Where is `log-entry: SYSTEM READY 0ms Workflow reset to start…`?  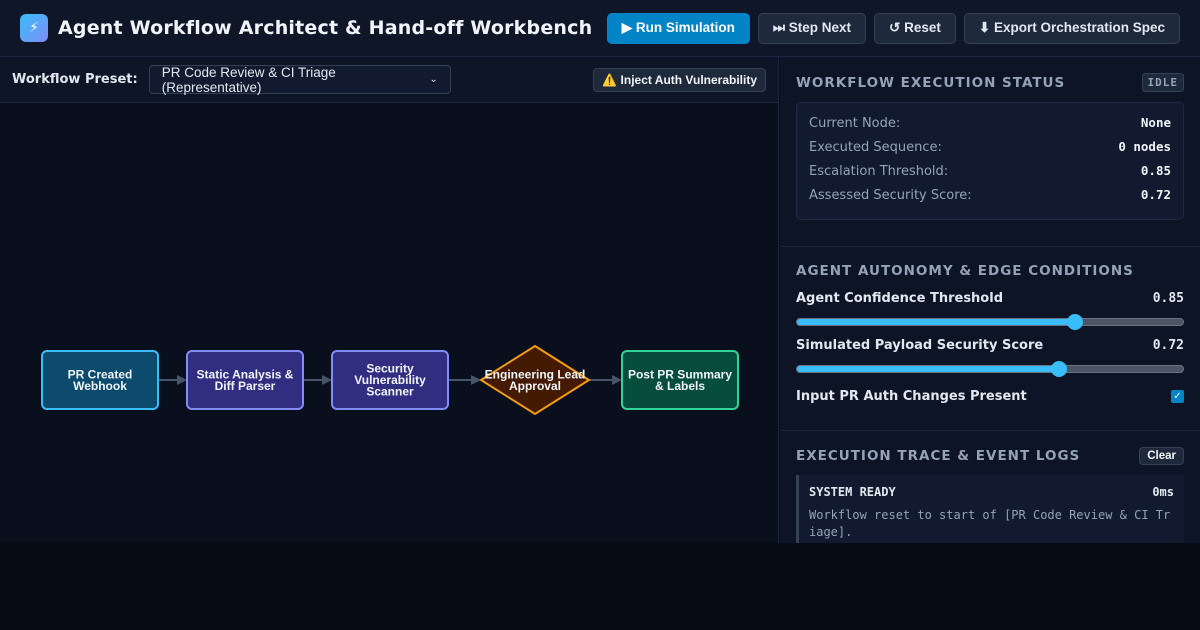
log-entry: SYSTEM READY 0ms Workflow reset to start… is located at coordinates (990, 509).